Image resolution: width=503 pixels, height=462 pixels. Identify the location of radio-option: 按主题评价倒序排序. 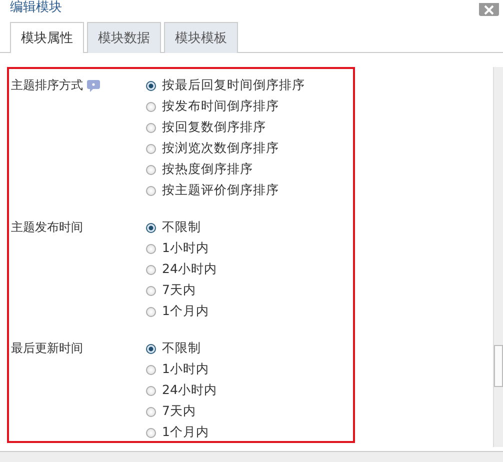
(225, 190).